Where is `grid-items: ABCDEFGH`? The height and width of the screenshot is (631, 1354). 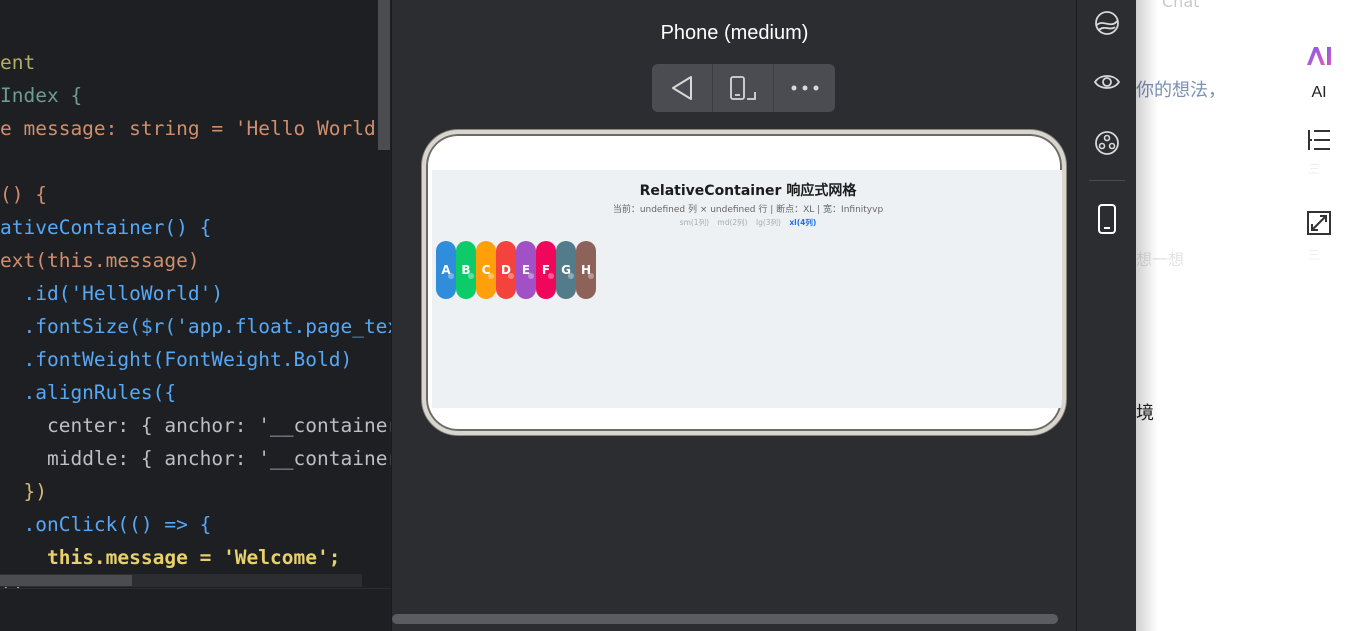
grid-items: ABCDEFGH is located at coordinates (516, 270).